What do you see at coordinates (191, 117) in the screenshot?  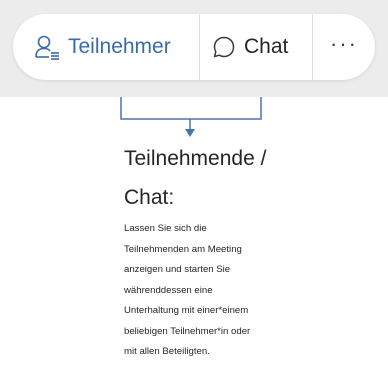 I see `callout-connector` at bounding box center [191, 117].